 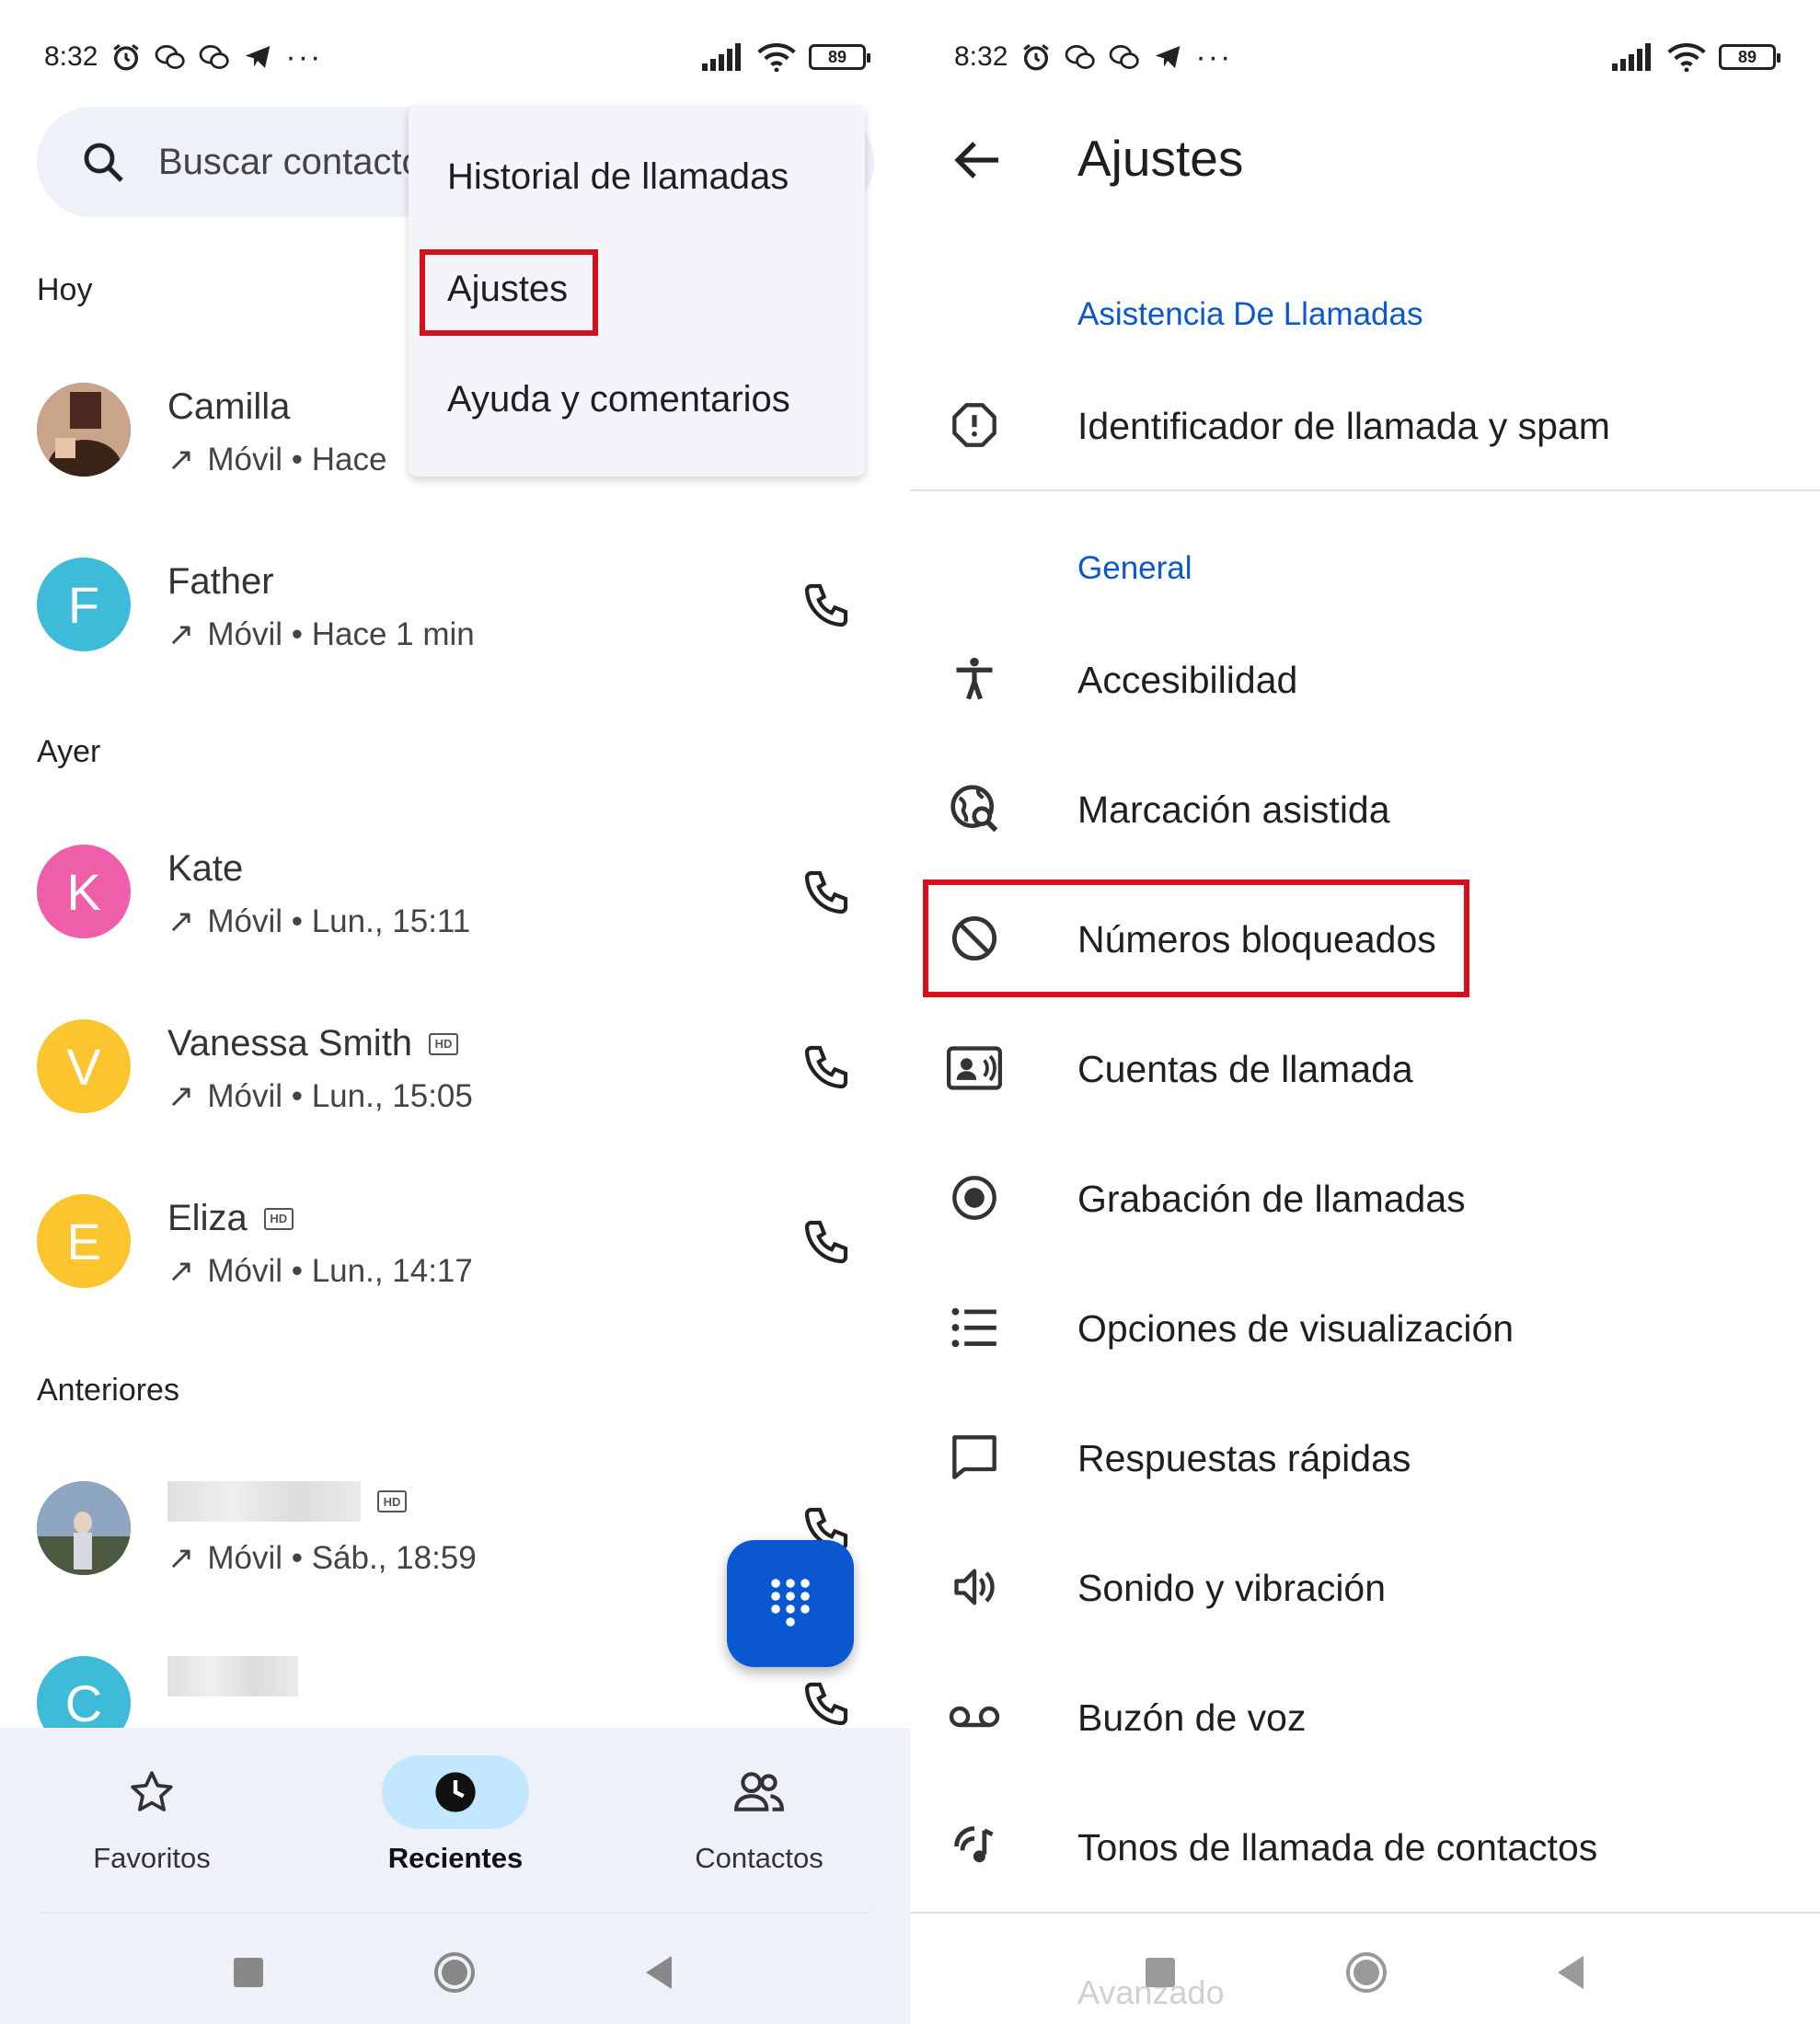 What do you see at coordinates (1365, 677) in the screenshot?
I see `settings-item-accessibility: Accesibilidad` at bounding box center [1365, 677].